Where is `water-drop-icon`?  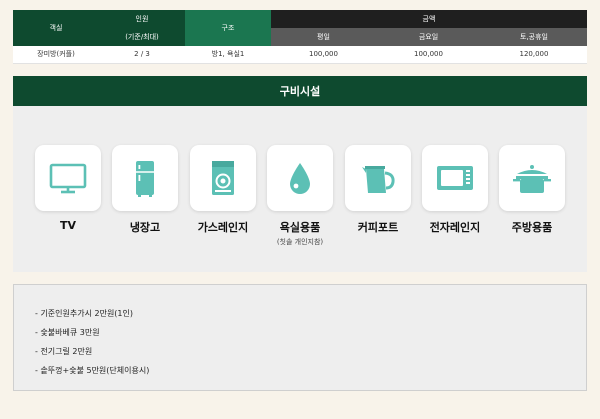 water-drop-icon is located at coordinates (300, 178).